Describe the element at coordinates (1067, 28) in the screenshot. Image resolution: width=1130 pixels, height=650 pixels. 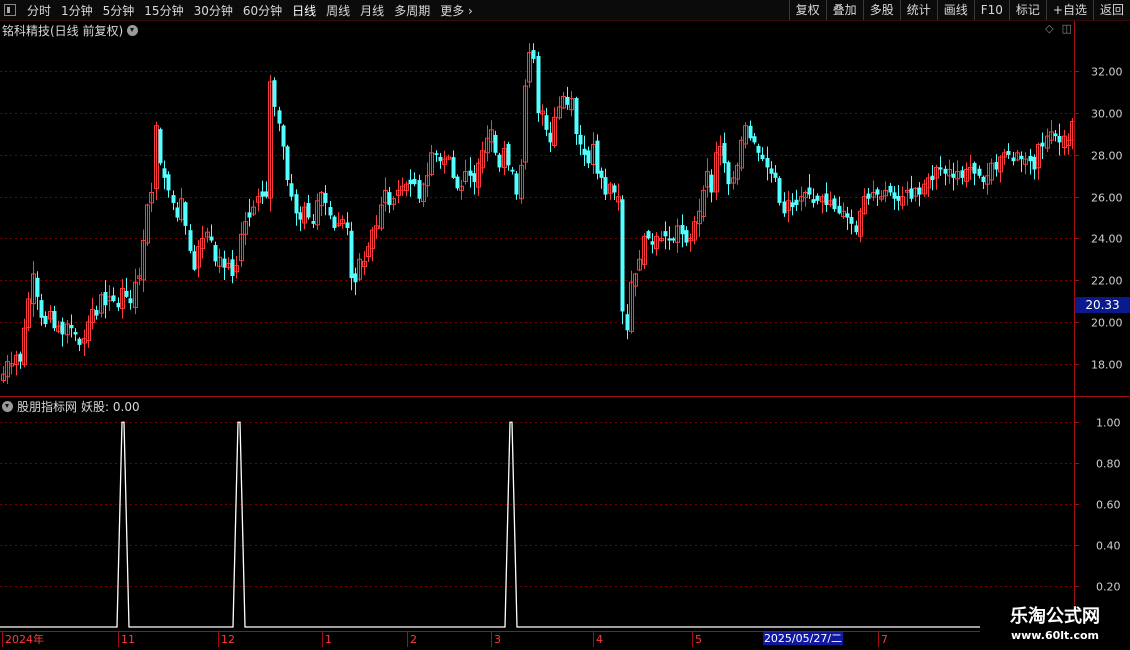
I see `split-window-icon: ◫` at that location.